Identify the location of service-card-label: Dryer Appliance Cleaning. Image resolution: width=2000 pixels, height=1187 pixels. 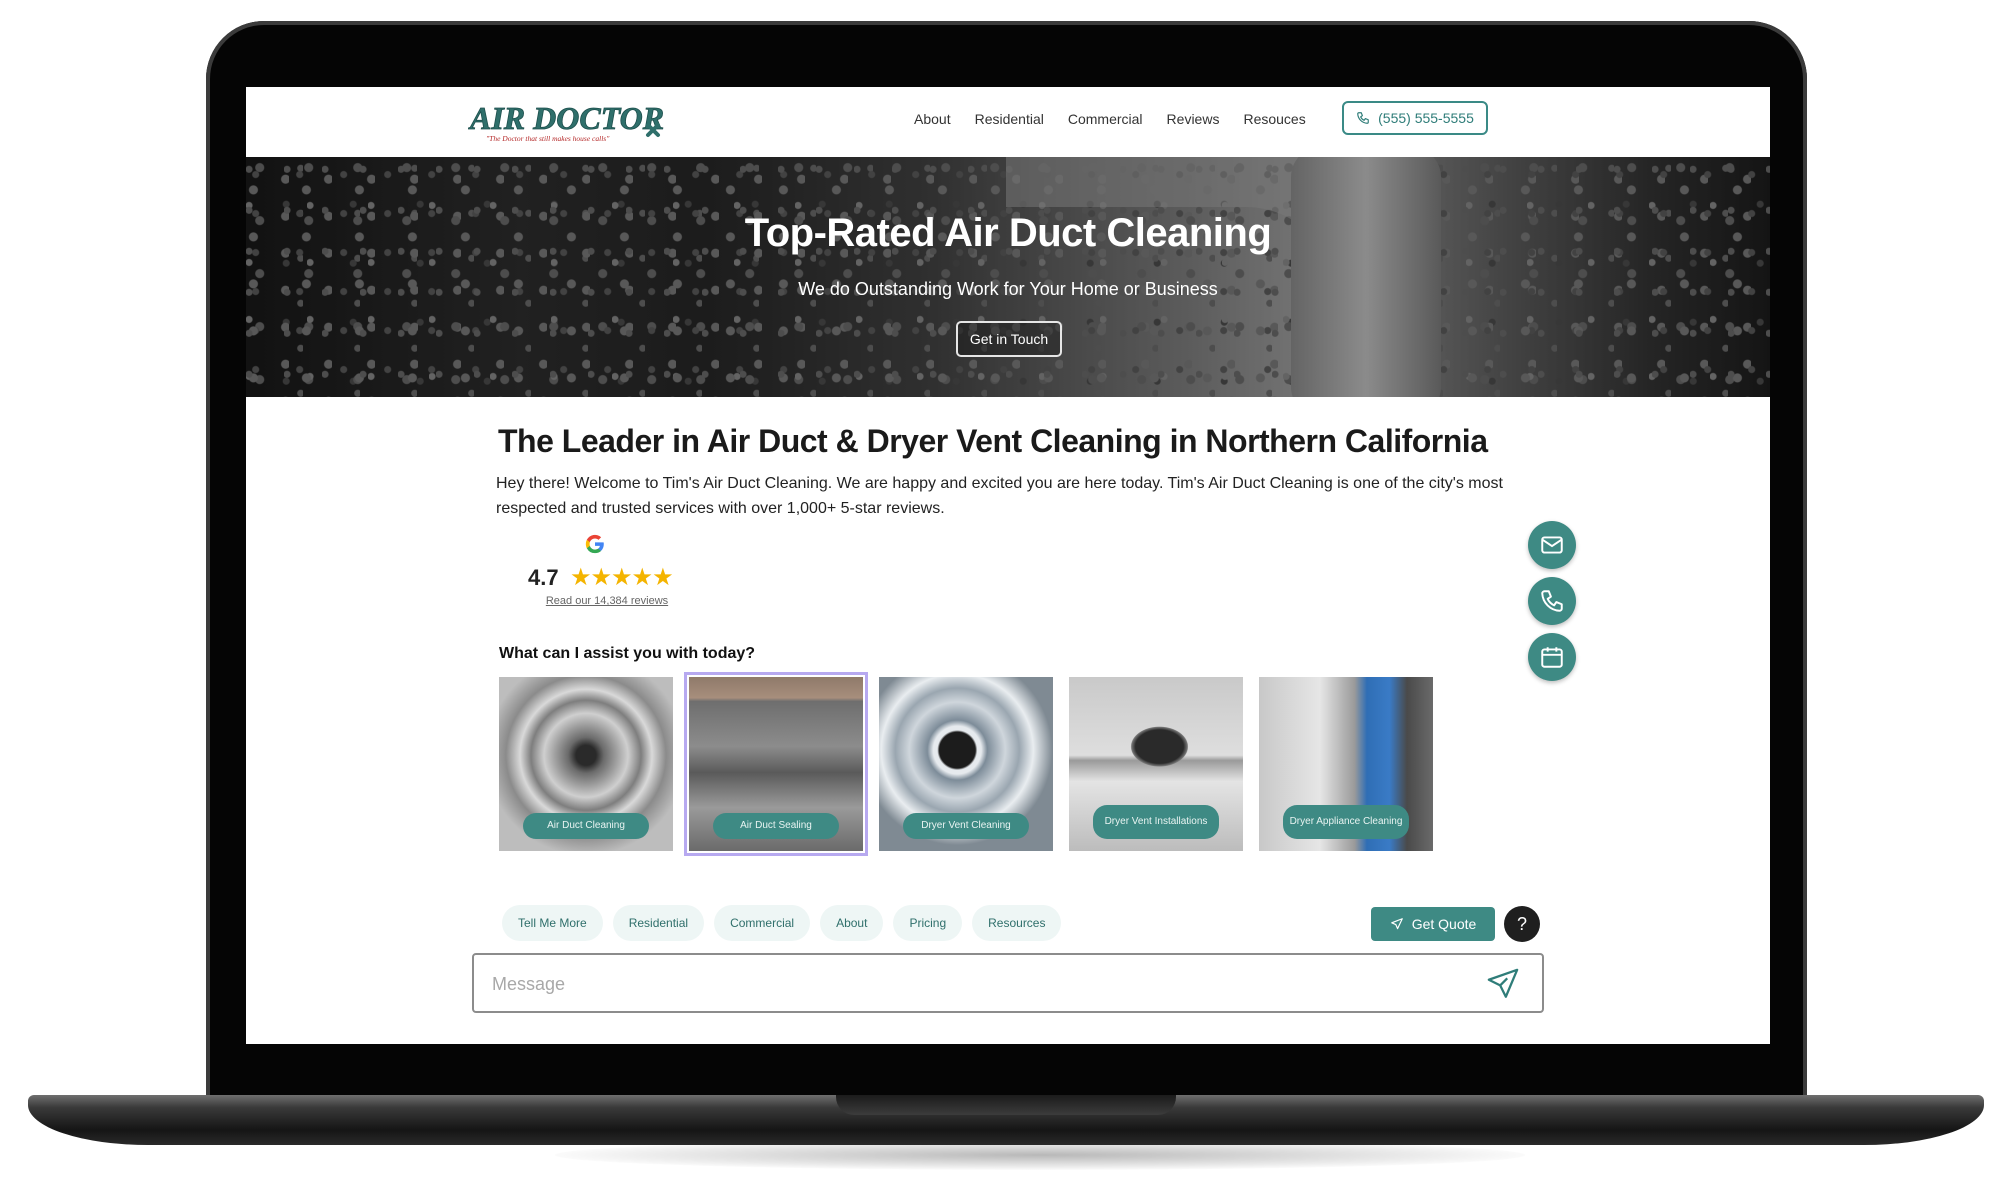
(1346, 822).